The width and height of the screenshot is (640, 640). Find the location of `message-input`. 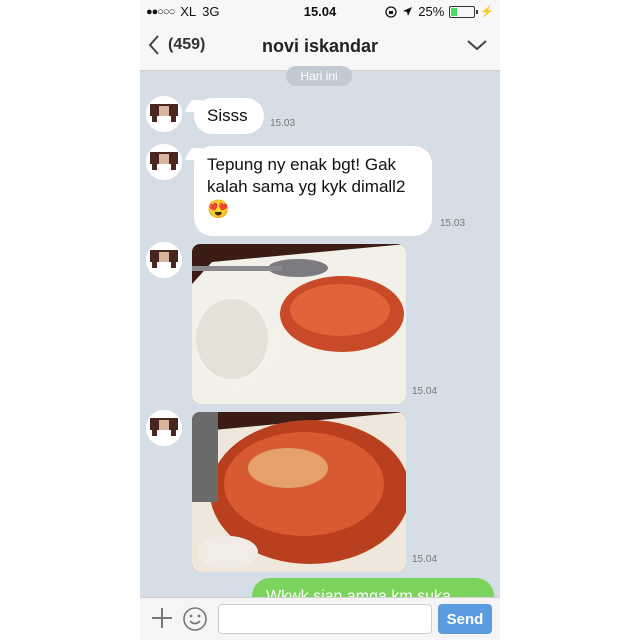

message-input is located at coordinates (325, 619).